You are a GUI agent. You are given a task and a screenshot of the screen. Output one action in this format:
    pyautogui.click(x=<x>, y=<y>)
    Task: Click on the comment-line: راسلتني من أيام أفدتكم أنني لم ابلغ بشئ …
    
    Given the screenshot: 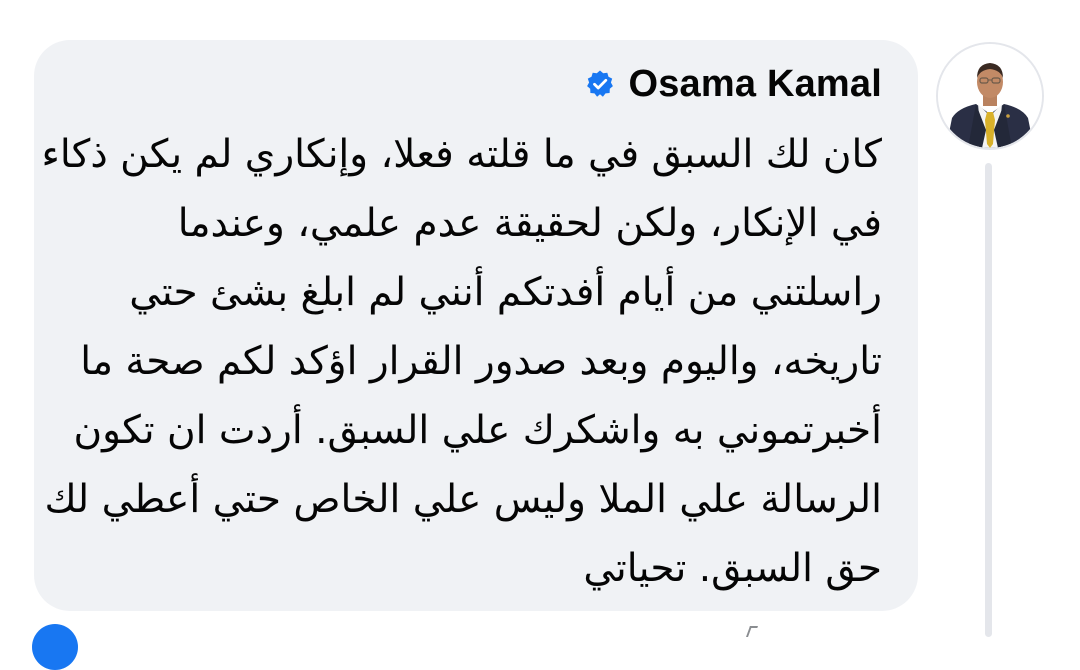 What is the action you would take?
    pyautogui.click(x=505, y=292)
    